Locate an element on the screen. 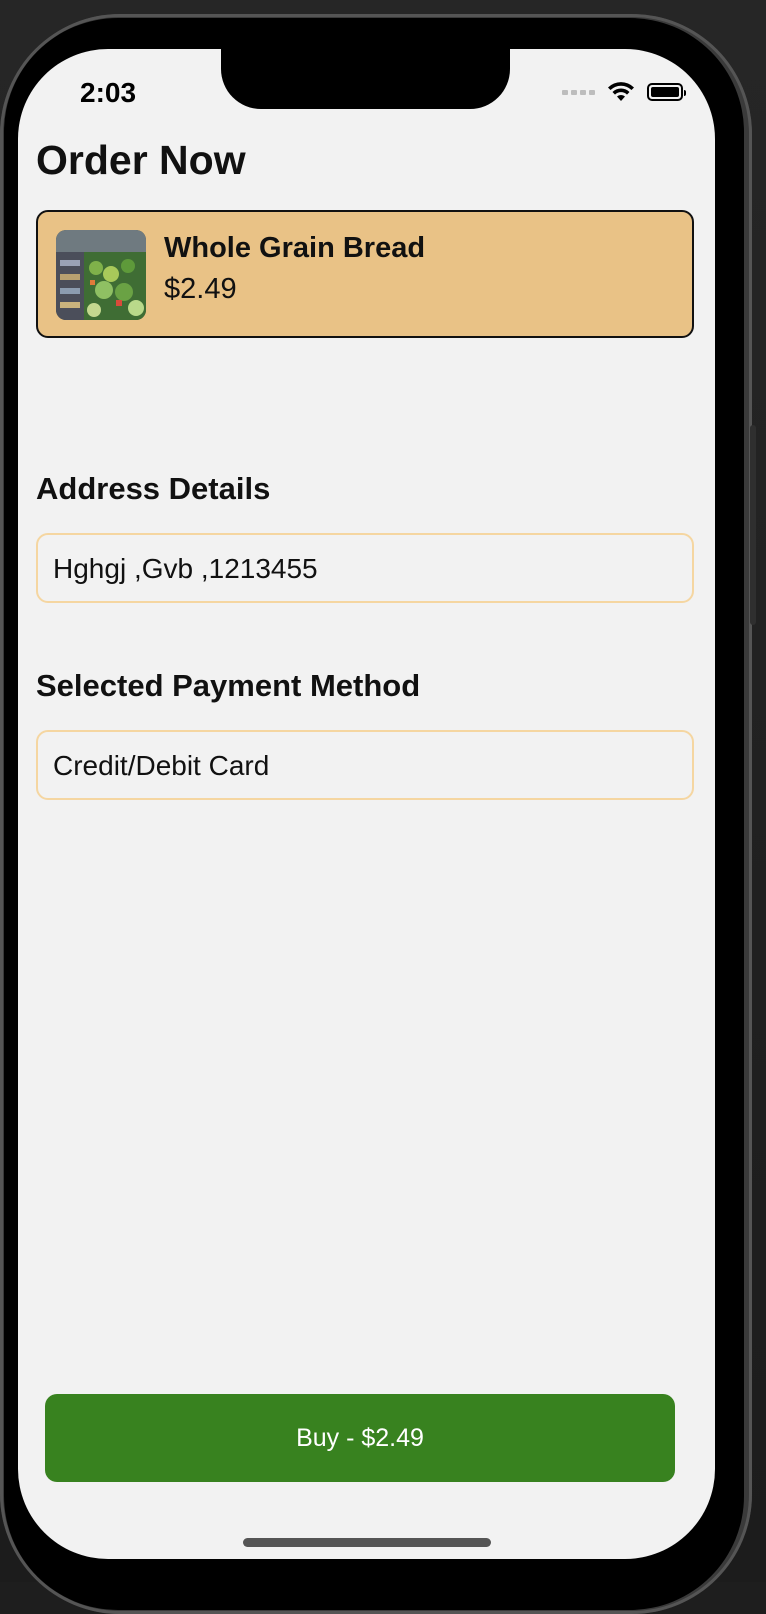 The image size is (766, 1614). wifi-icon is located at coordinates (621, 91).